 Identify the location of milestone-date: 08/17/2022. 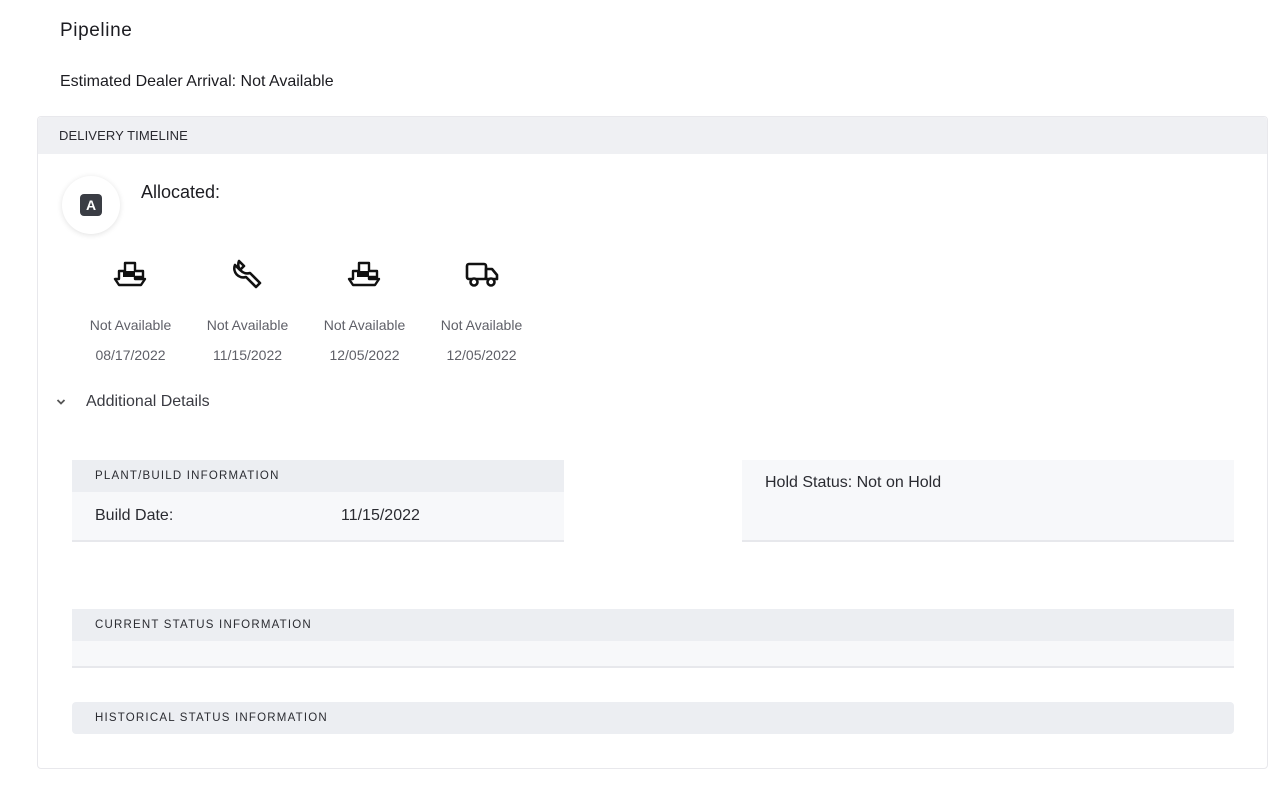
(130, 355).